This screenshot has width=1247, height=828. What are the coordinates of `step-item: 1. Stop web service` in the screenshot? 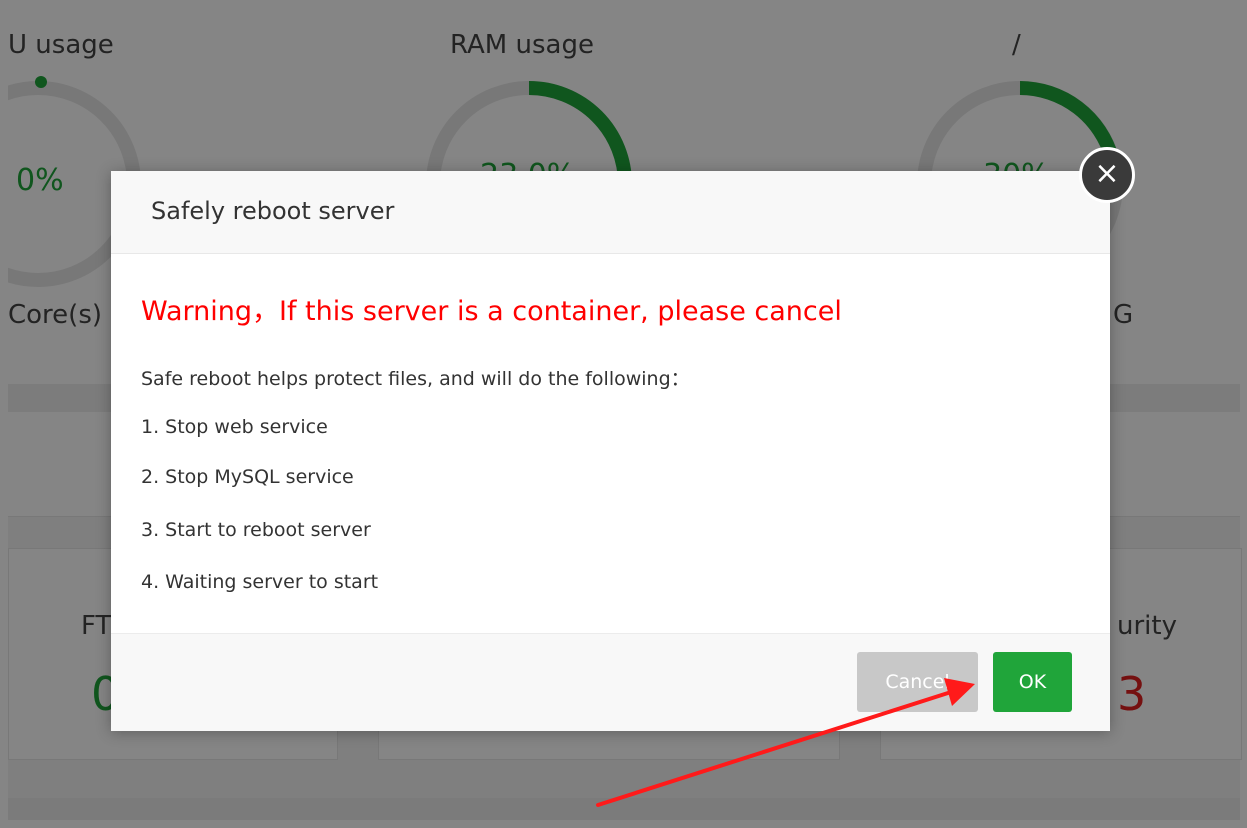 It's located at (234, 427).